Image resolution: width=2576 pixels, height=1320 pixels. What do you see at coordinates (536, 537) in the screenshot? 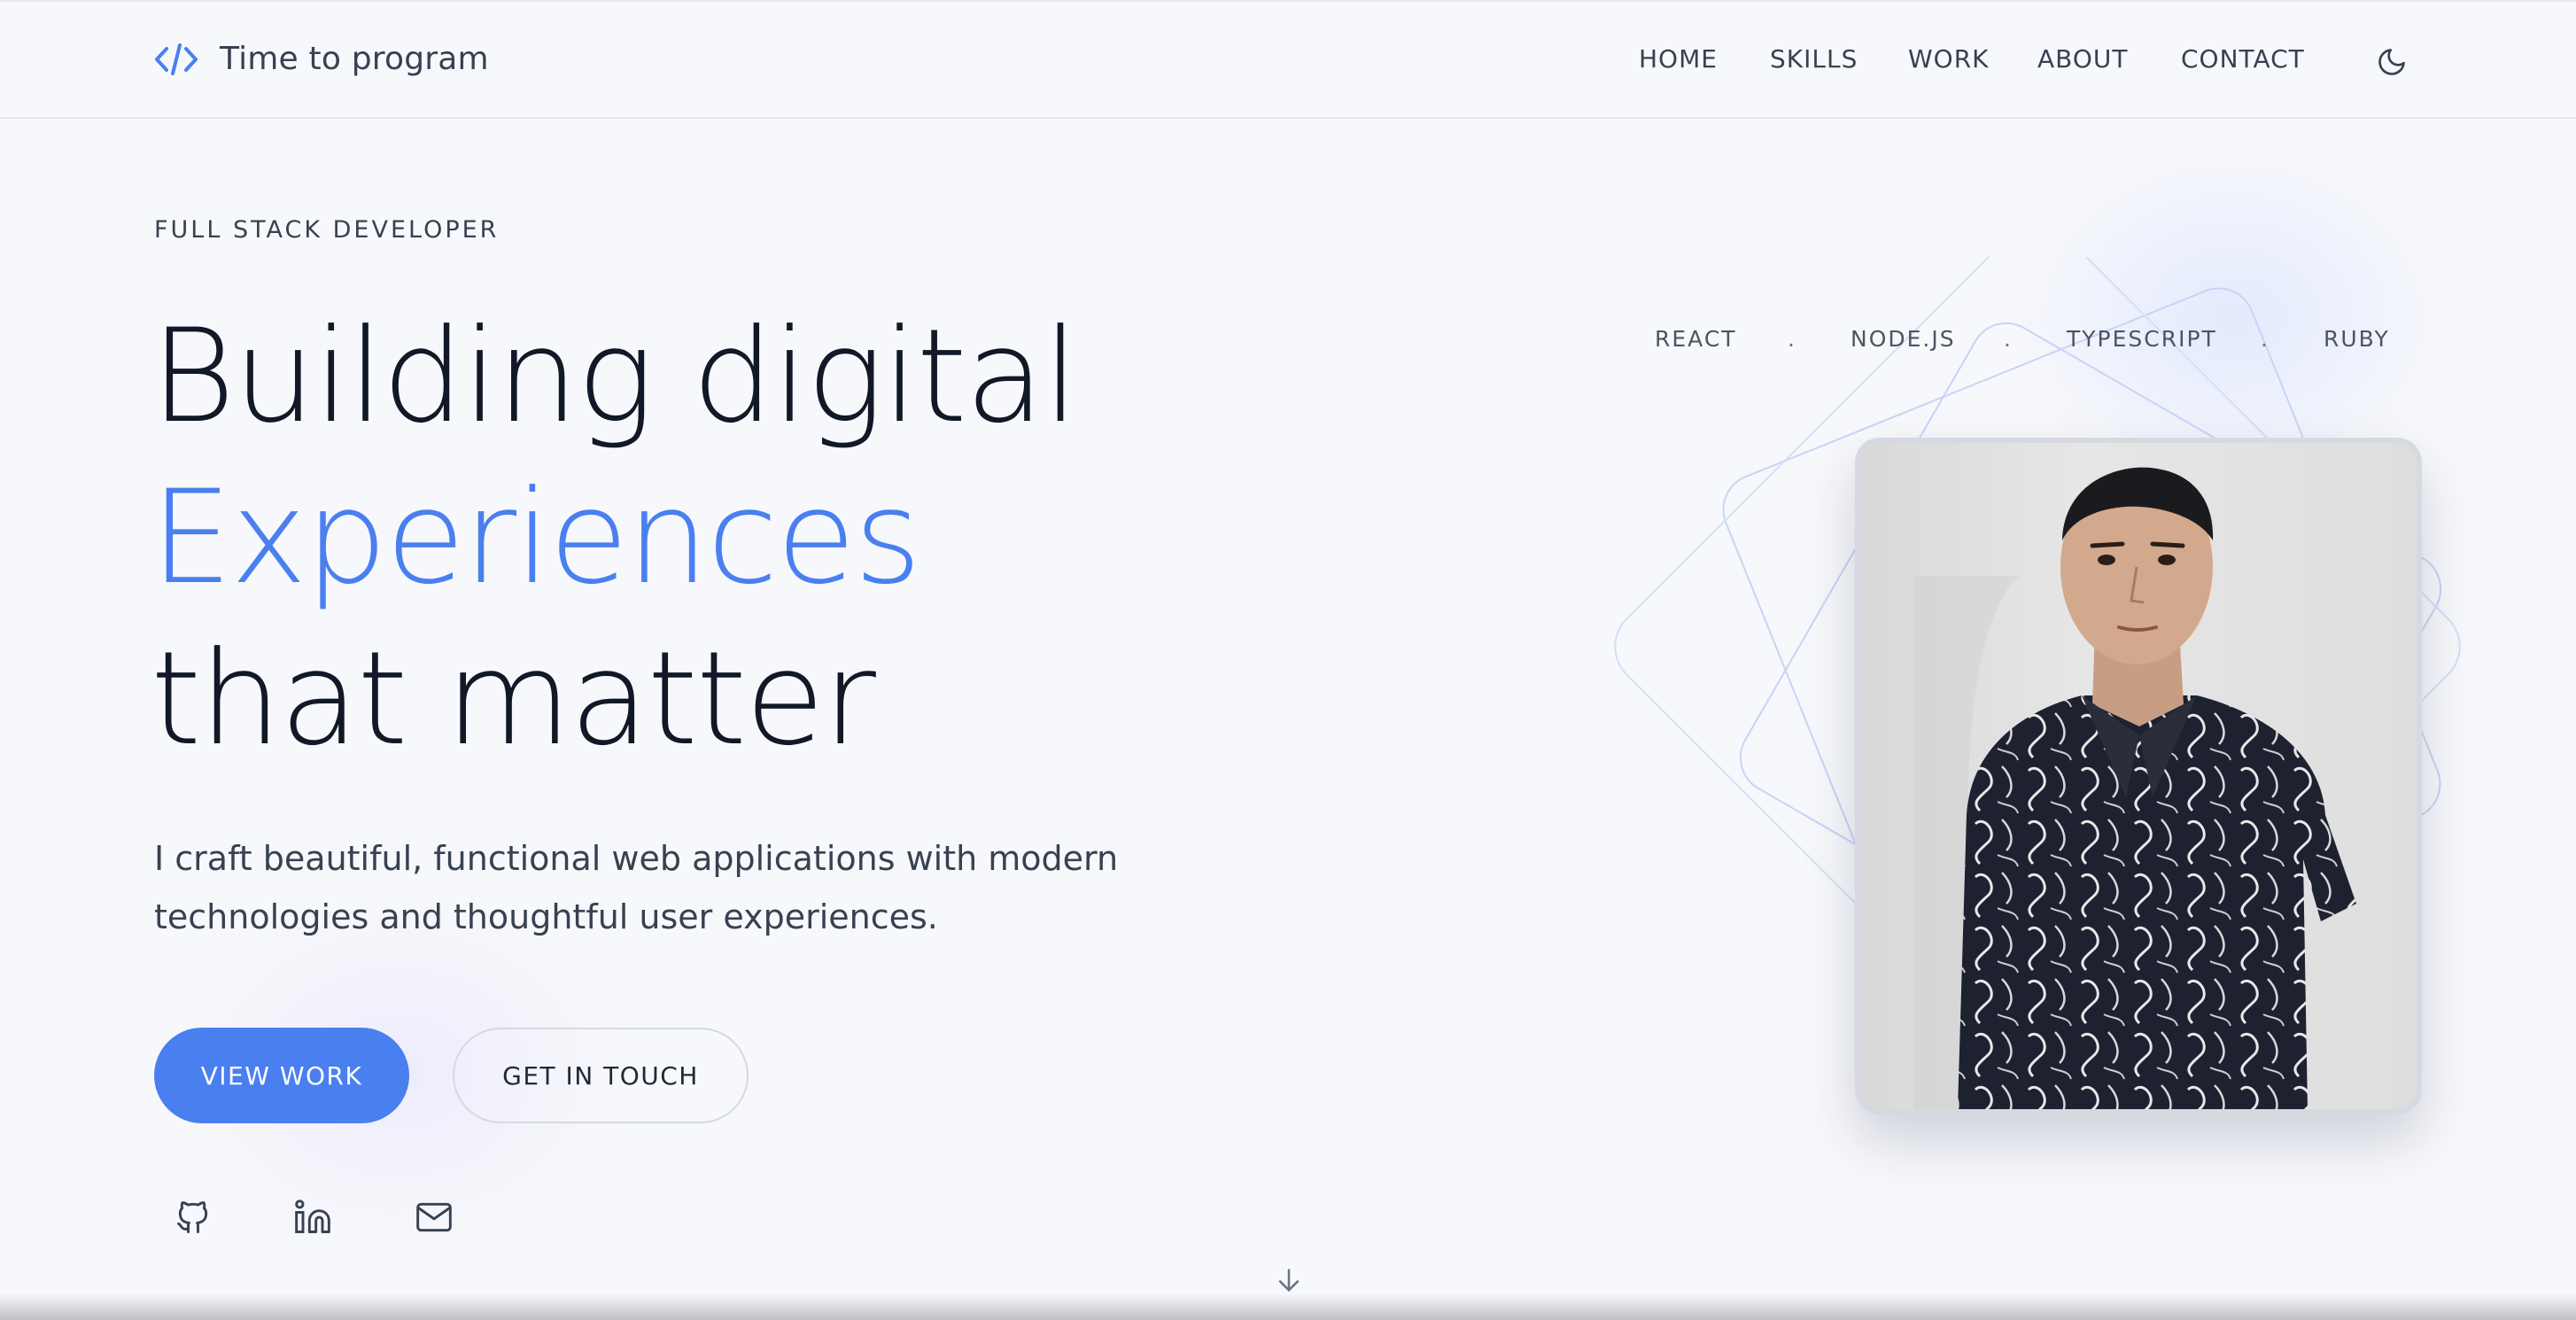
I see `hero-headline-line2: Experiences` at bounding box center [536, 537].